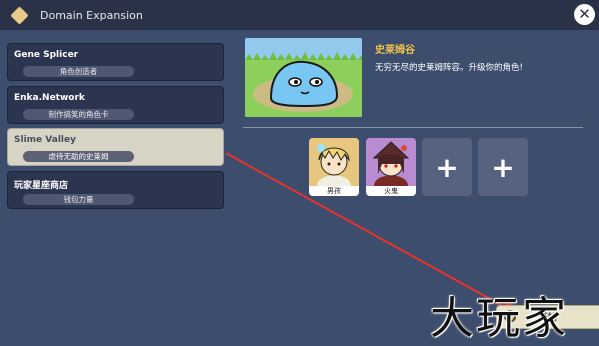  What do you see at coordinates (499, 318) in the screenshot?
I see `watermark: 大玩家` at bounding box center [499, 318].